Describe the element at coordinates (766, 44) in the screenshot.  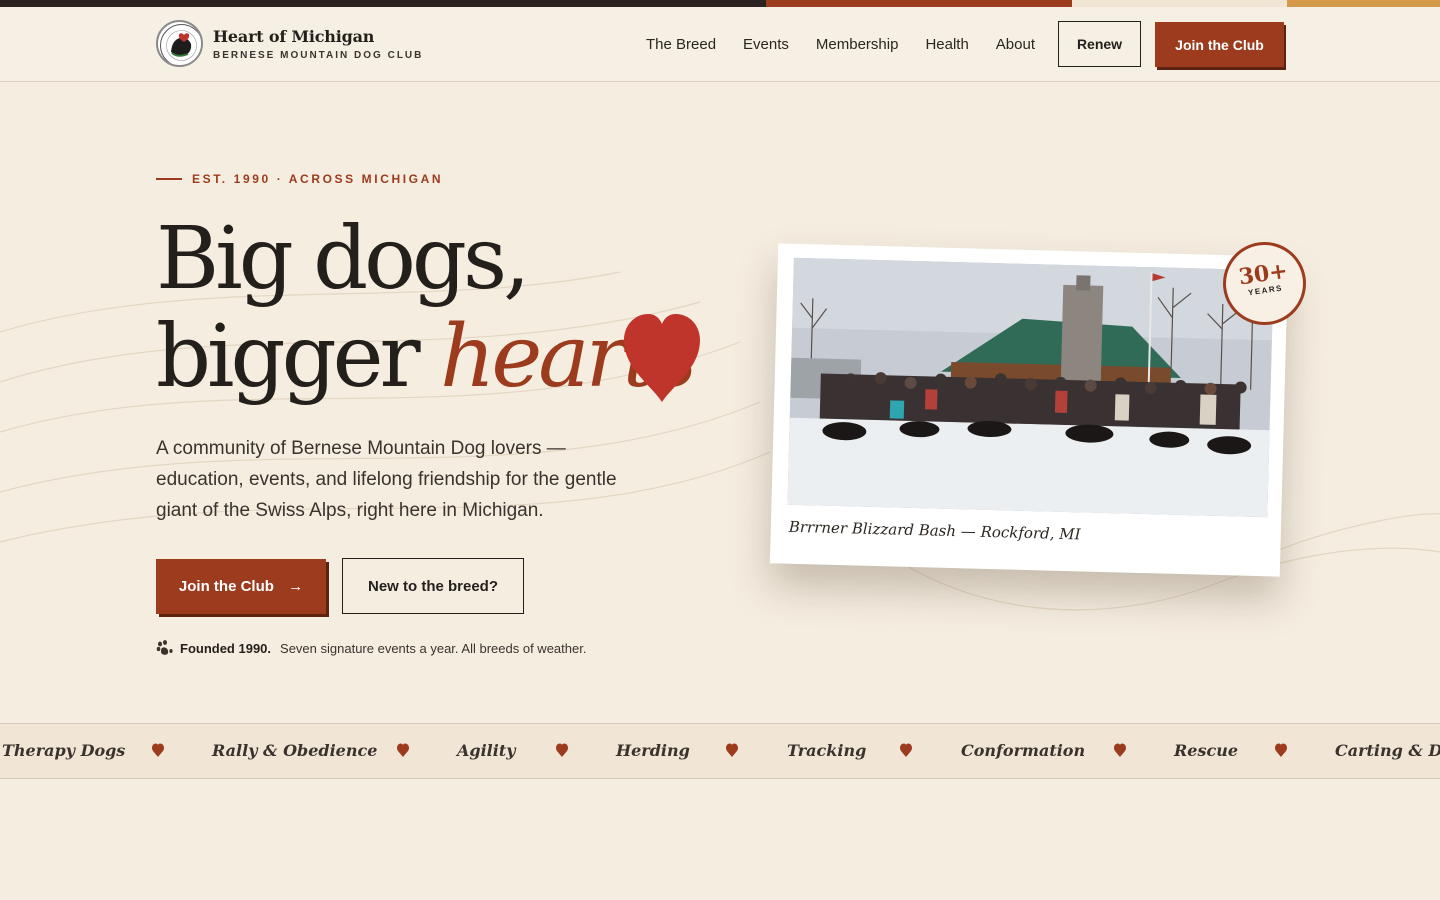
I see `nav-events: Events` at that location.